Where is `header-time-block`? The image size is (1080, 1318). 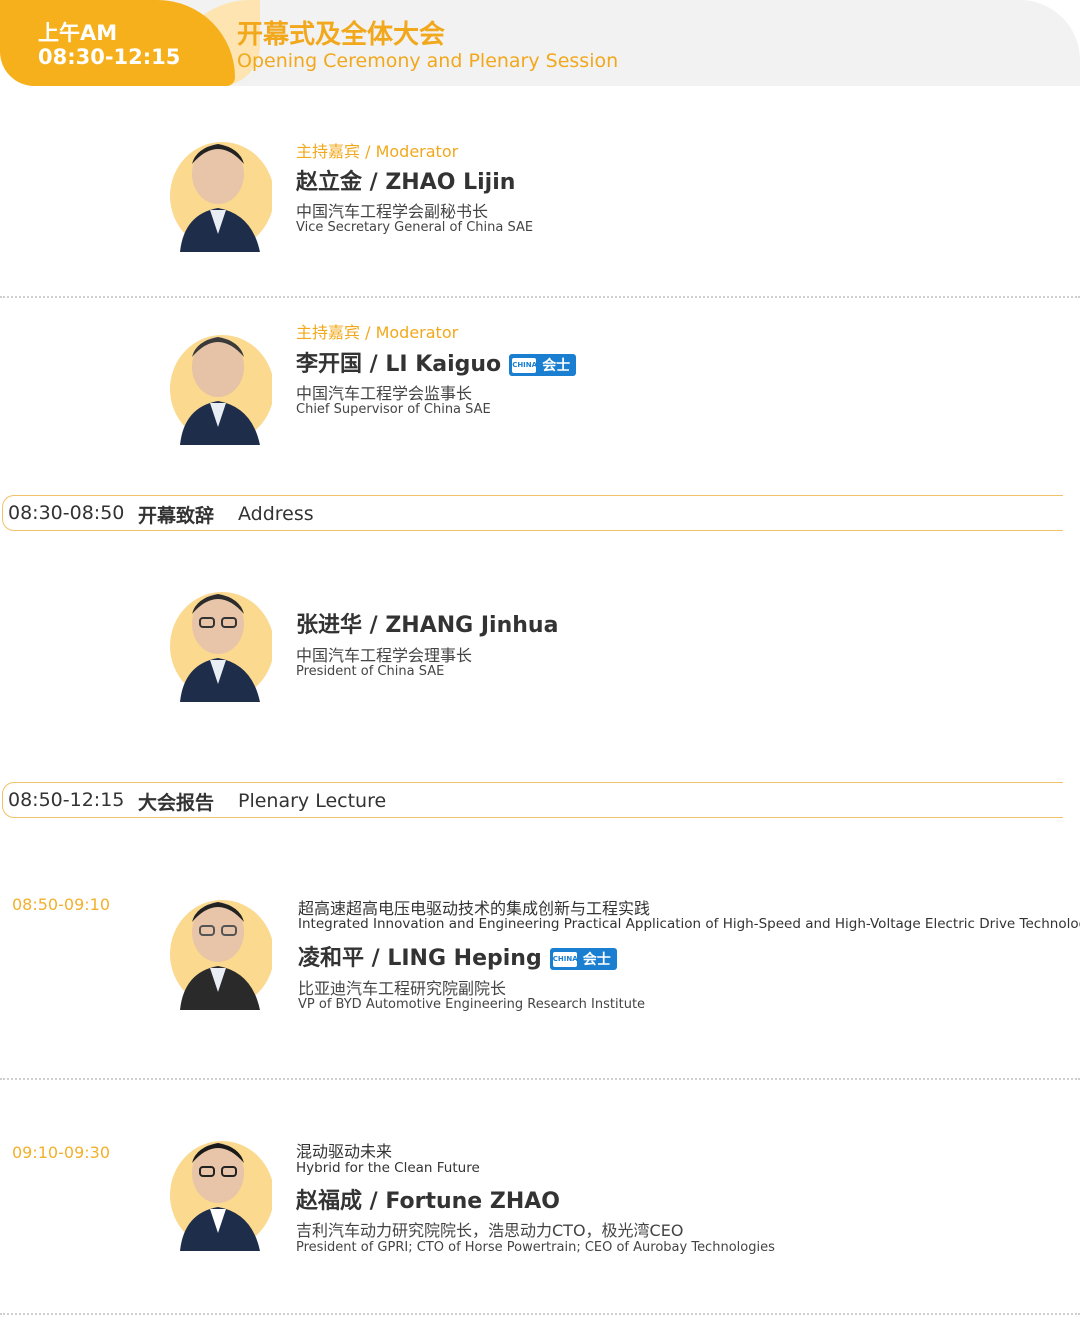 header-time-block is located at coordinates (117, 43).